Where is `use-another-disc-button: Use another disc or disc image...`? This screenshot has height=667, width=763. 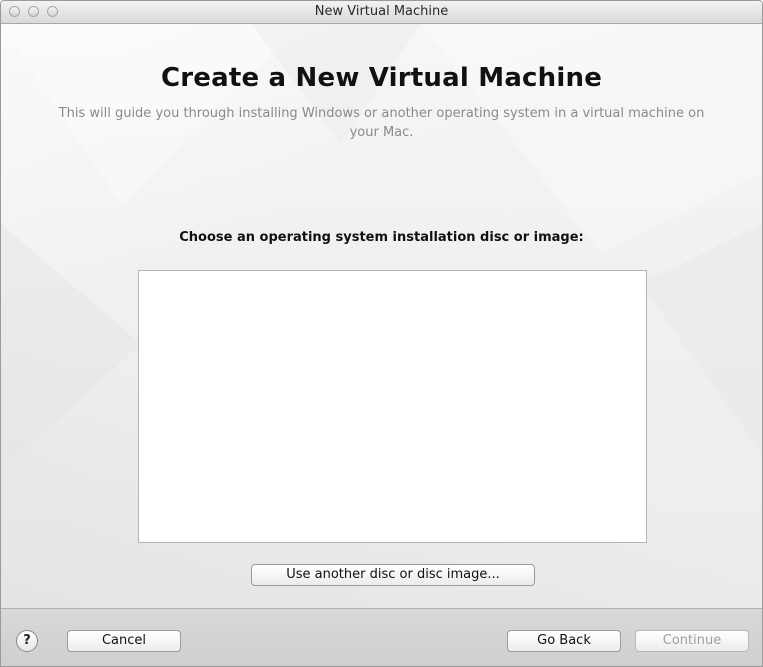
use-another-disc-button: Use another disc or disc image... is located at coordinates (393, 575).